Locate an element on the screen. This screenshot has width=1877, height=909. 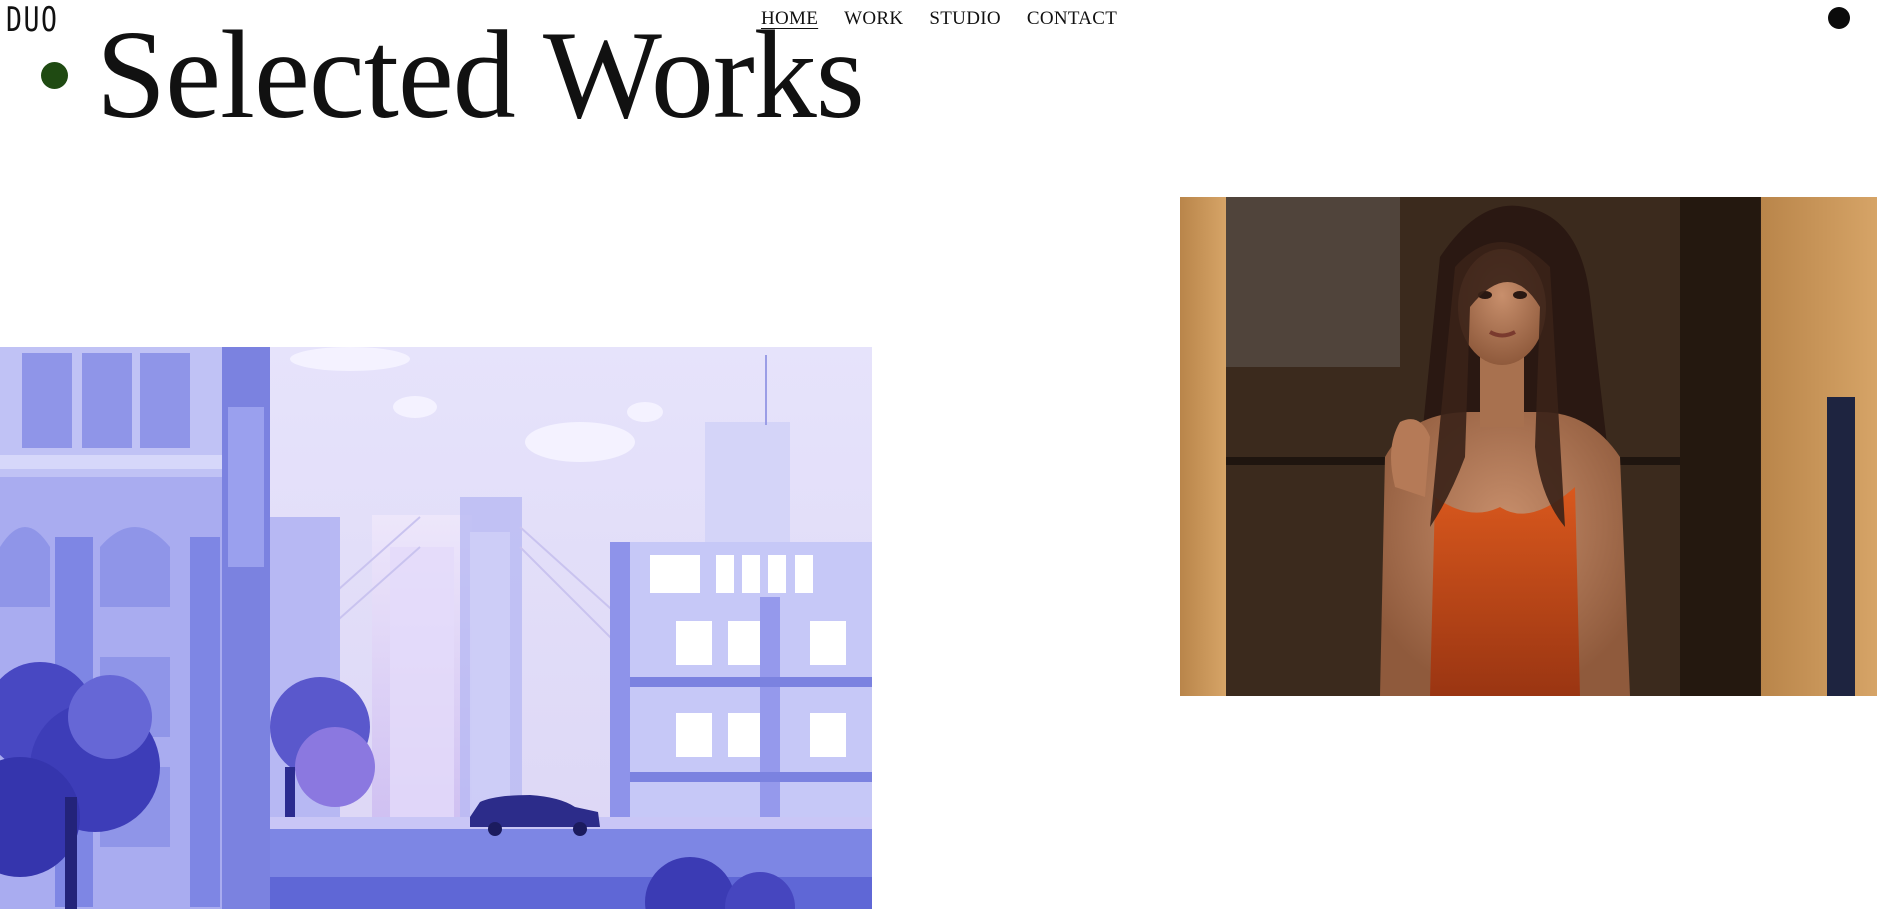
nav-studio: STUDIO is located at coordinates (964, 19).